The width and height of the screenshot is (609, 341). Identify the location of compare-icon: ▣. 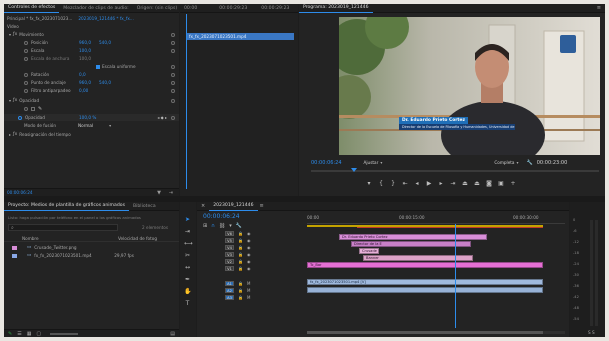
(501, 183).